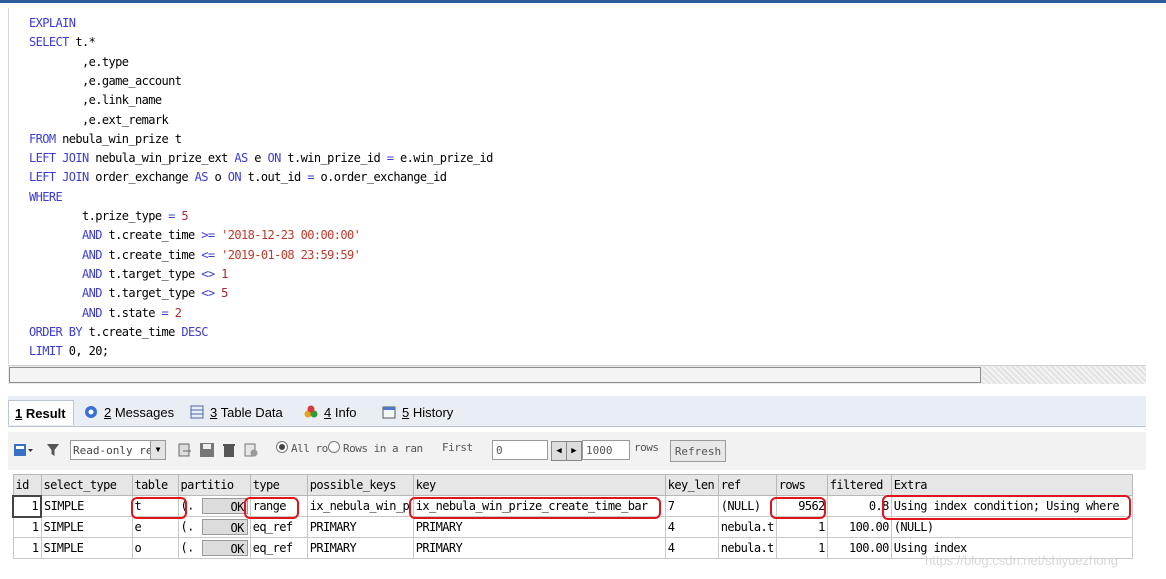 The image size is (1166, 579). I want to click on column-header-select-type: select_type, so click(86, 485).